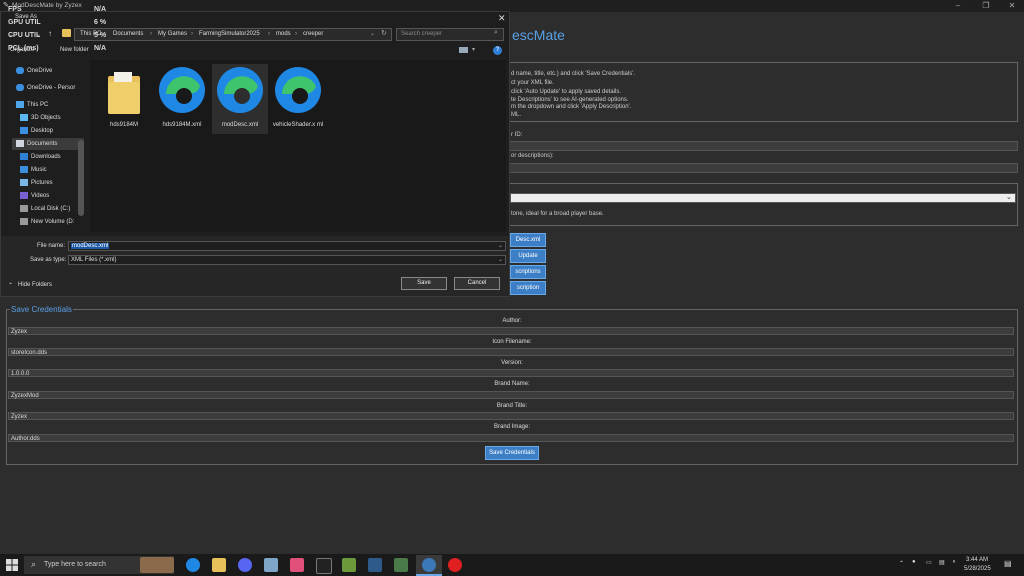 Image resolution: width=1024 pixels, height=576 pixels. Describe the element at coordinates (473, 49) in the screenshot. I see `chevron-down-icon: ▾` at that location.